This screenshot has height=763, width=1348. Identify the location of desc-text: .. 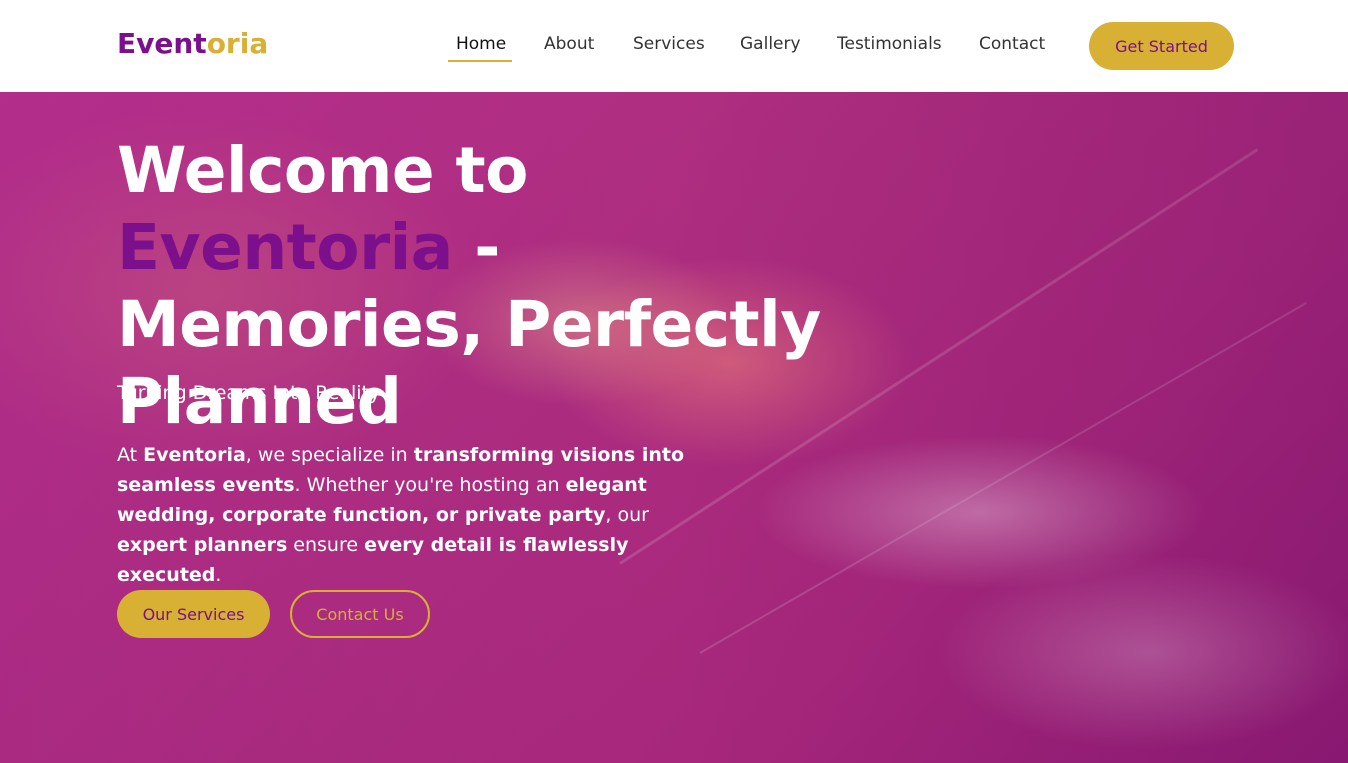
(218, 575).